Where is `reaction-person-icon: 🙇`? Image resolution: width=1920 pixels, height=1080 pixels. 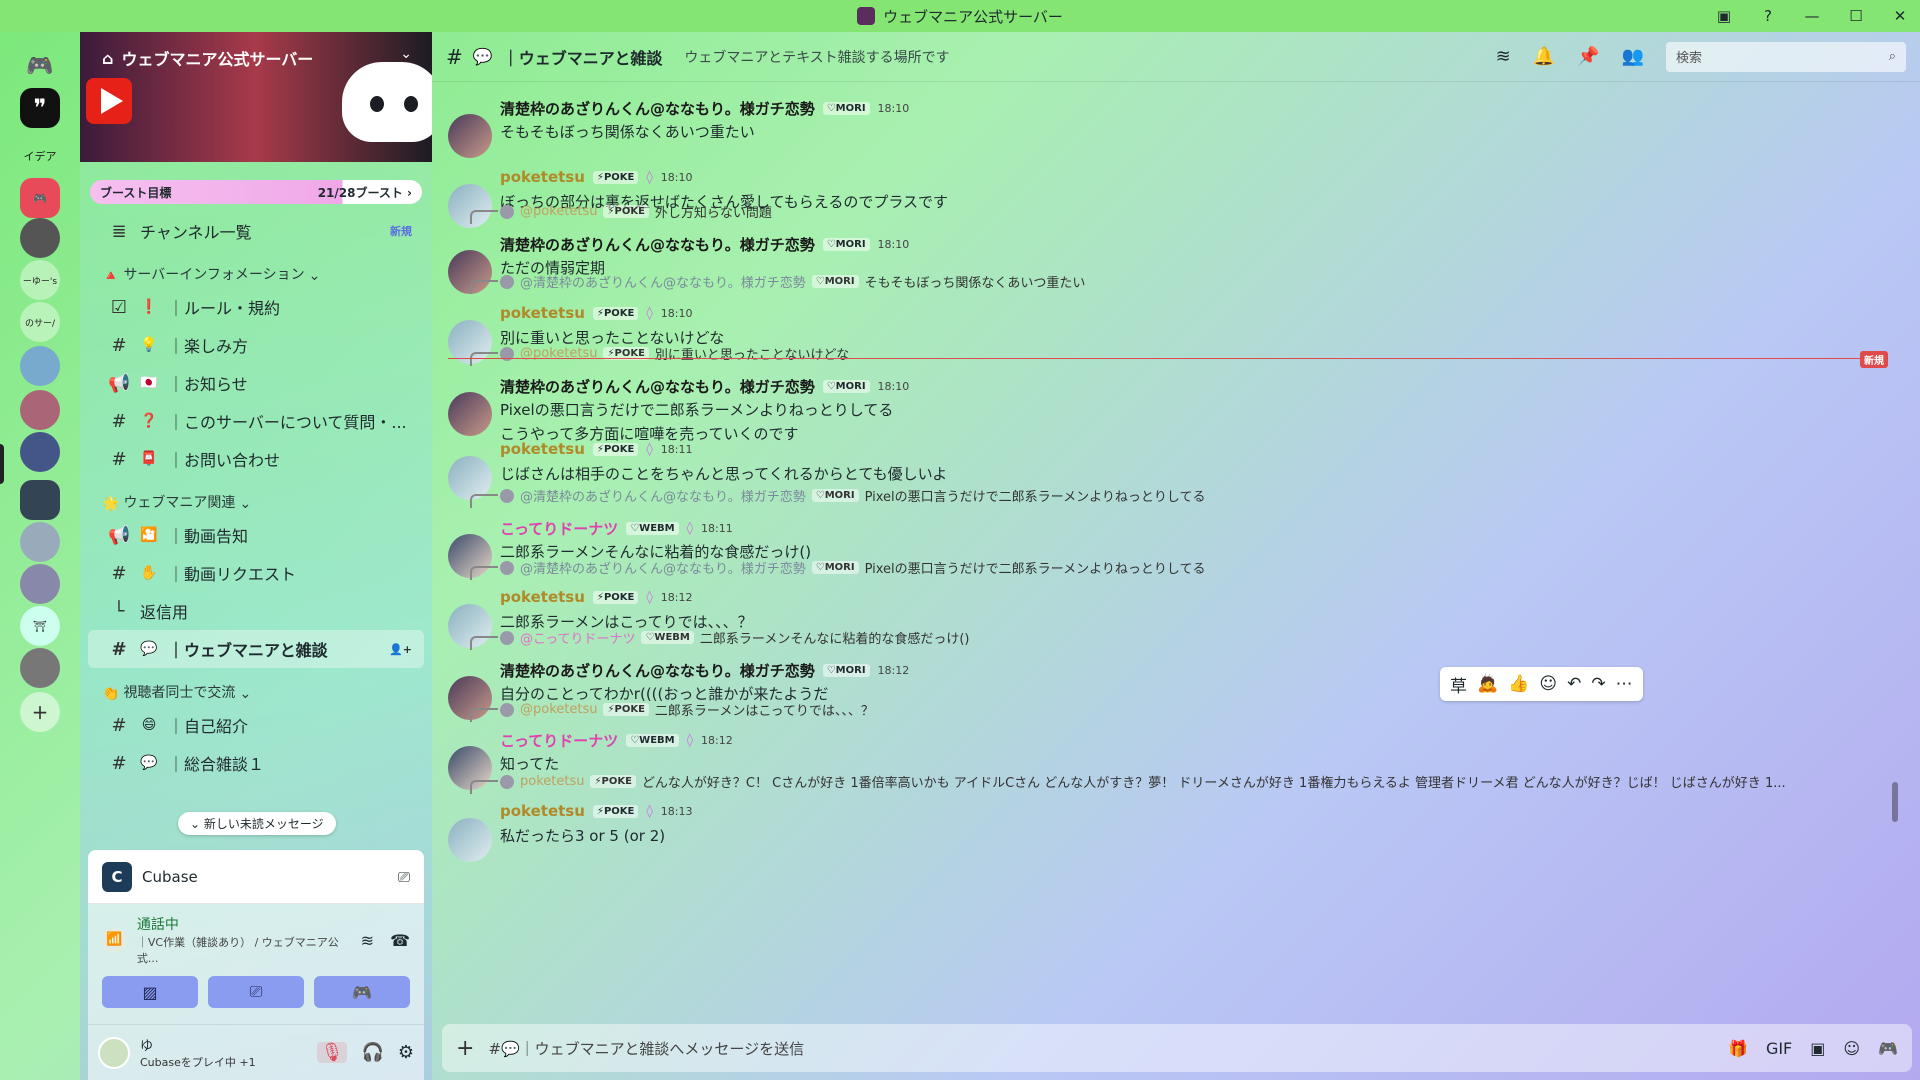 reaction-person-icon: 🙇 is located at coordinates (1487, 684).